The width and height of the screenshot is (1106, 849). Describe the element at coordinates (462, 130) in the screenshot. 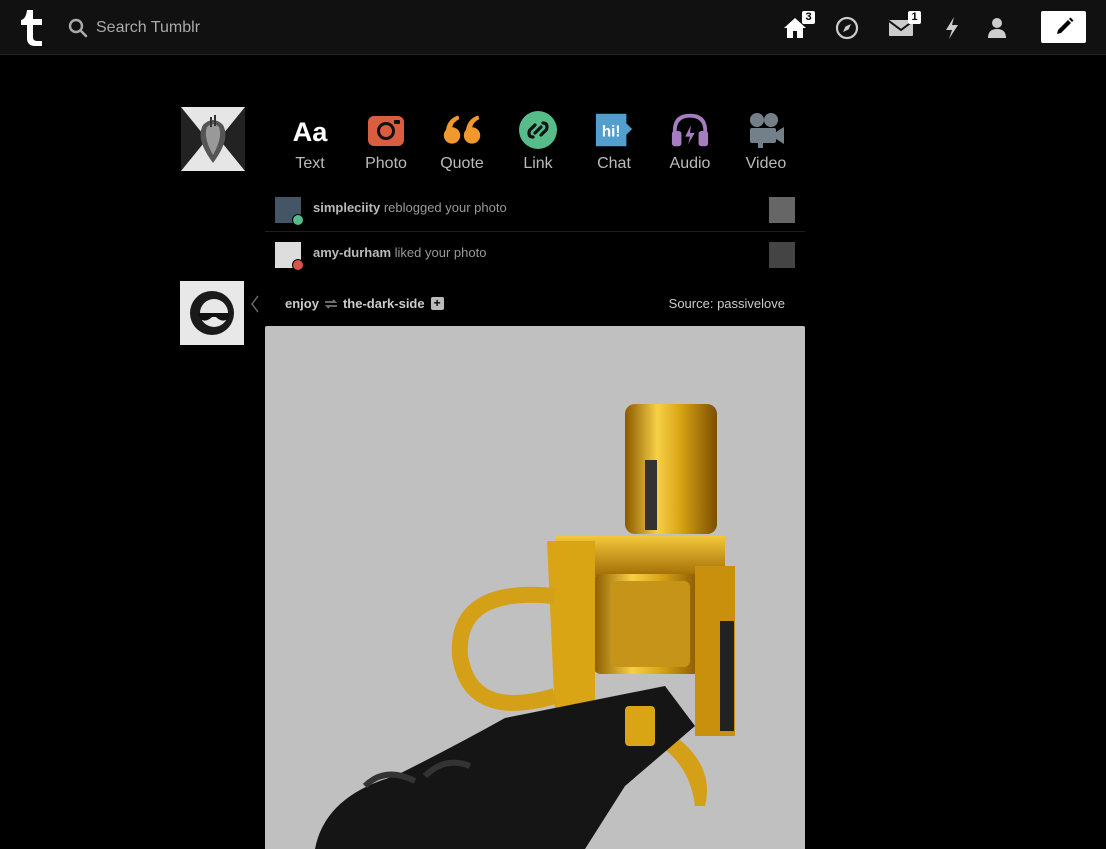

I see `quote-icon` at that location.